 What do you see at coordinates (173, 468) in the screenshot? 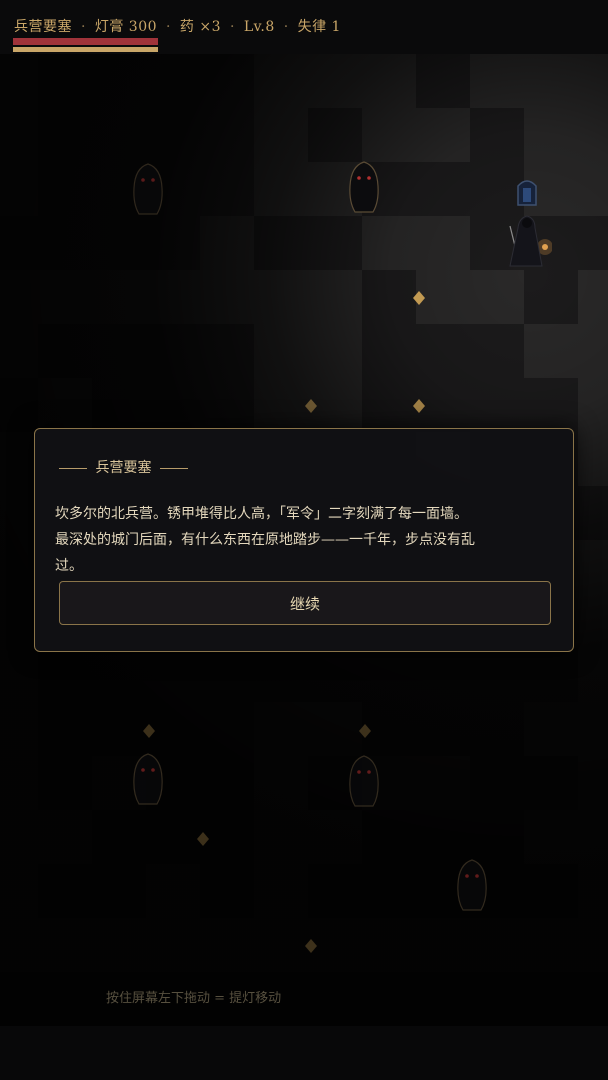
I see `title-rule-right` at bounding box center [173, 468].